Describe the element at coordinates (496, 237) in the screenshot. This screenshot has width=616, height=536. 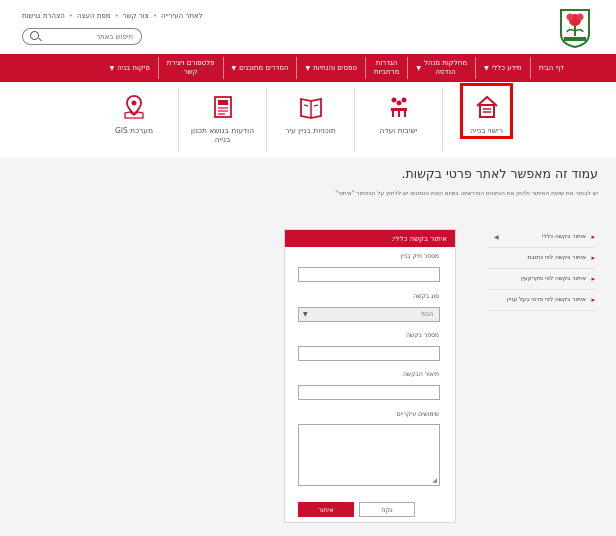
I see `arrow-left-icon: ◀` at that location.